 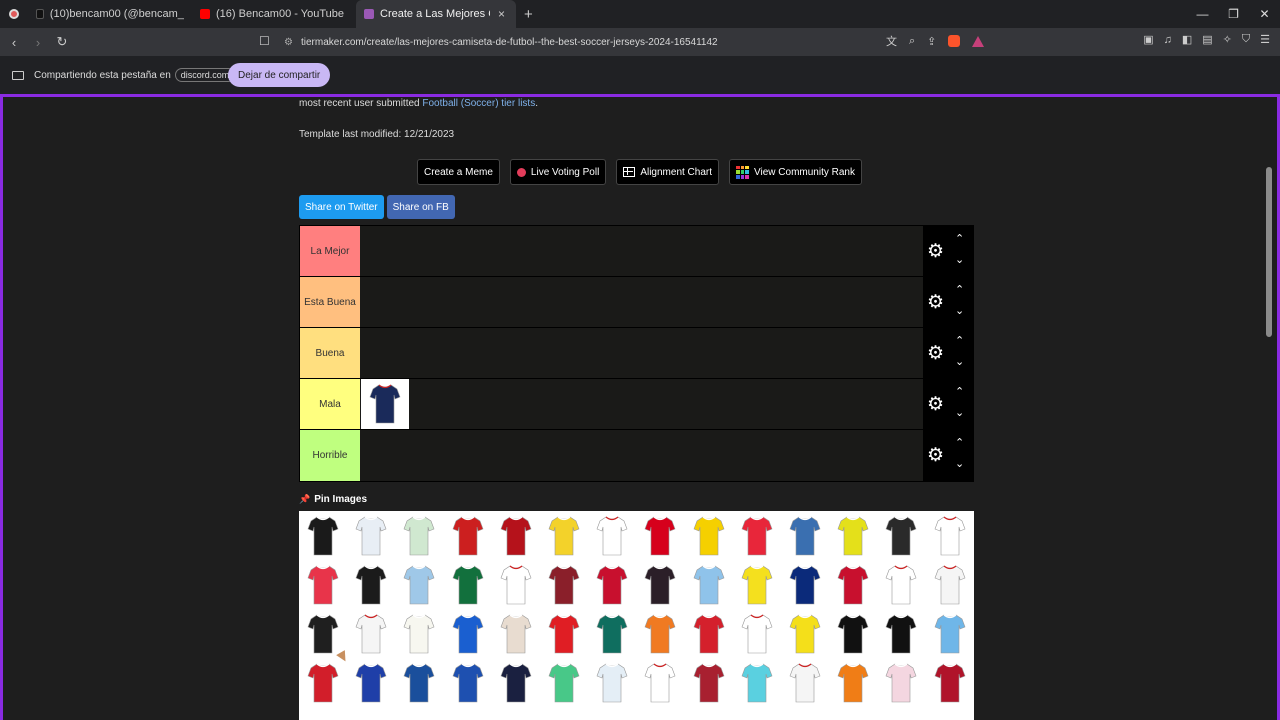 I want to click on vpn-icon: ⛉, so click(x=1246, y=39).